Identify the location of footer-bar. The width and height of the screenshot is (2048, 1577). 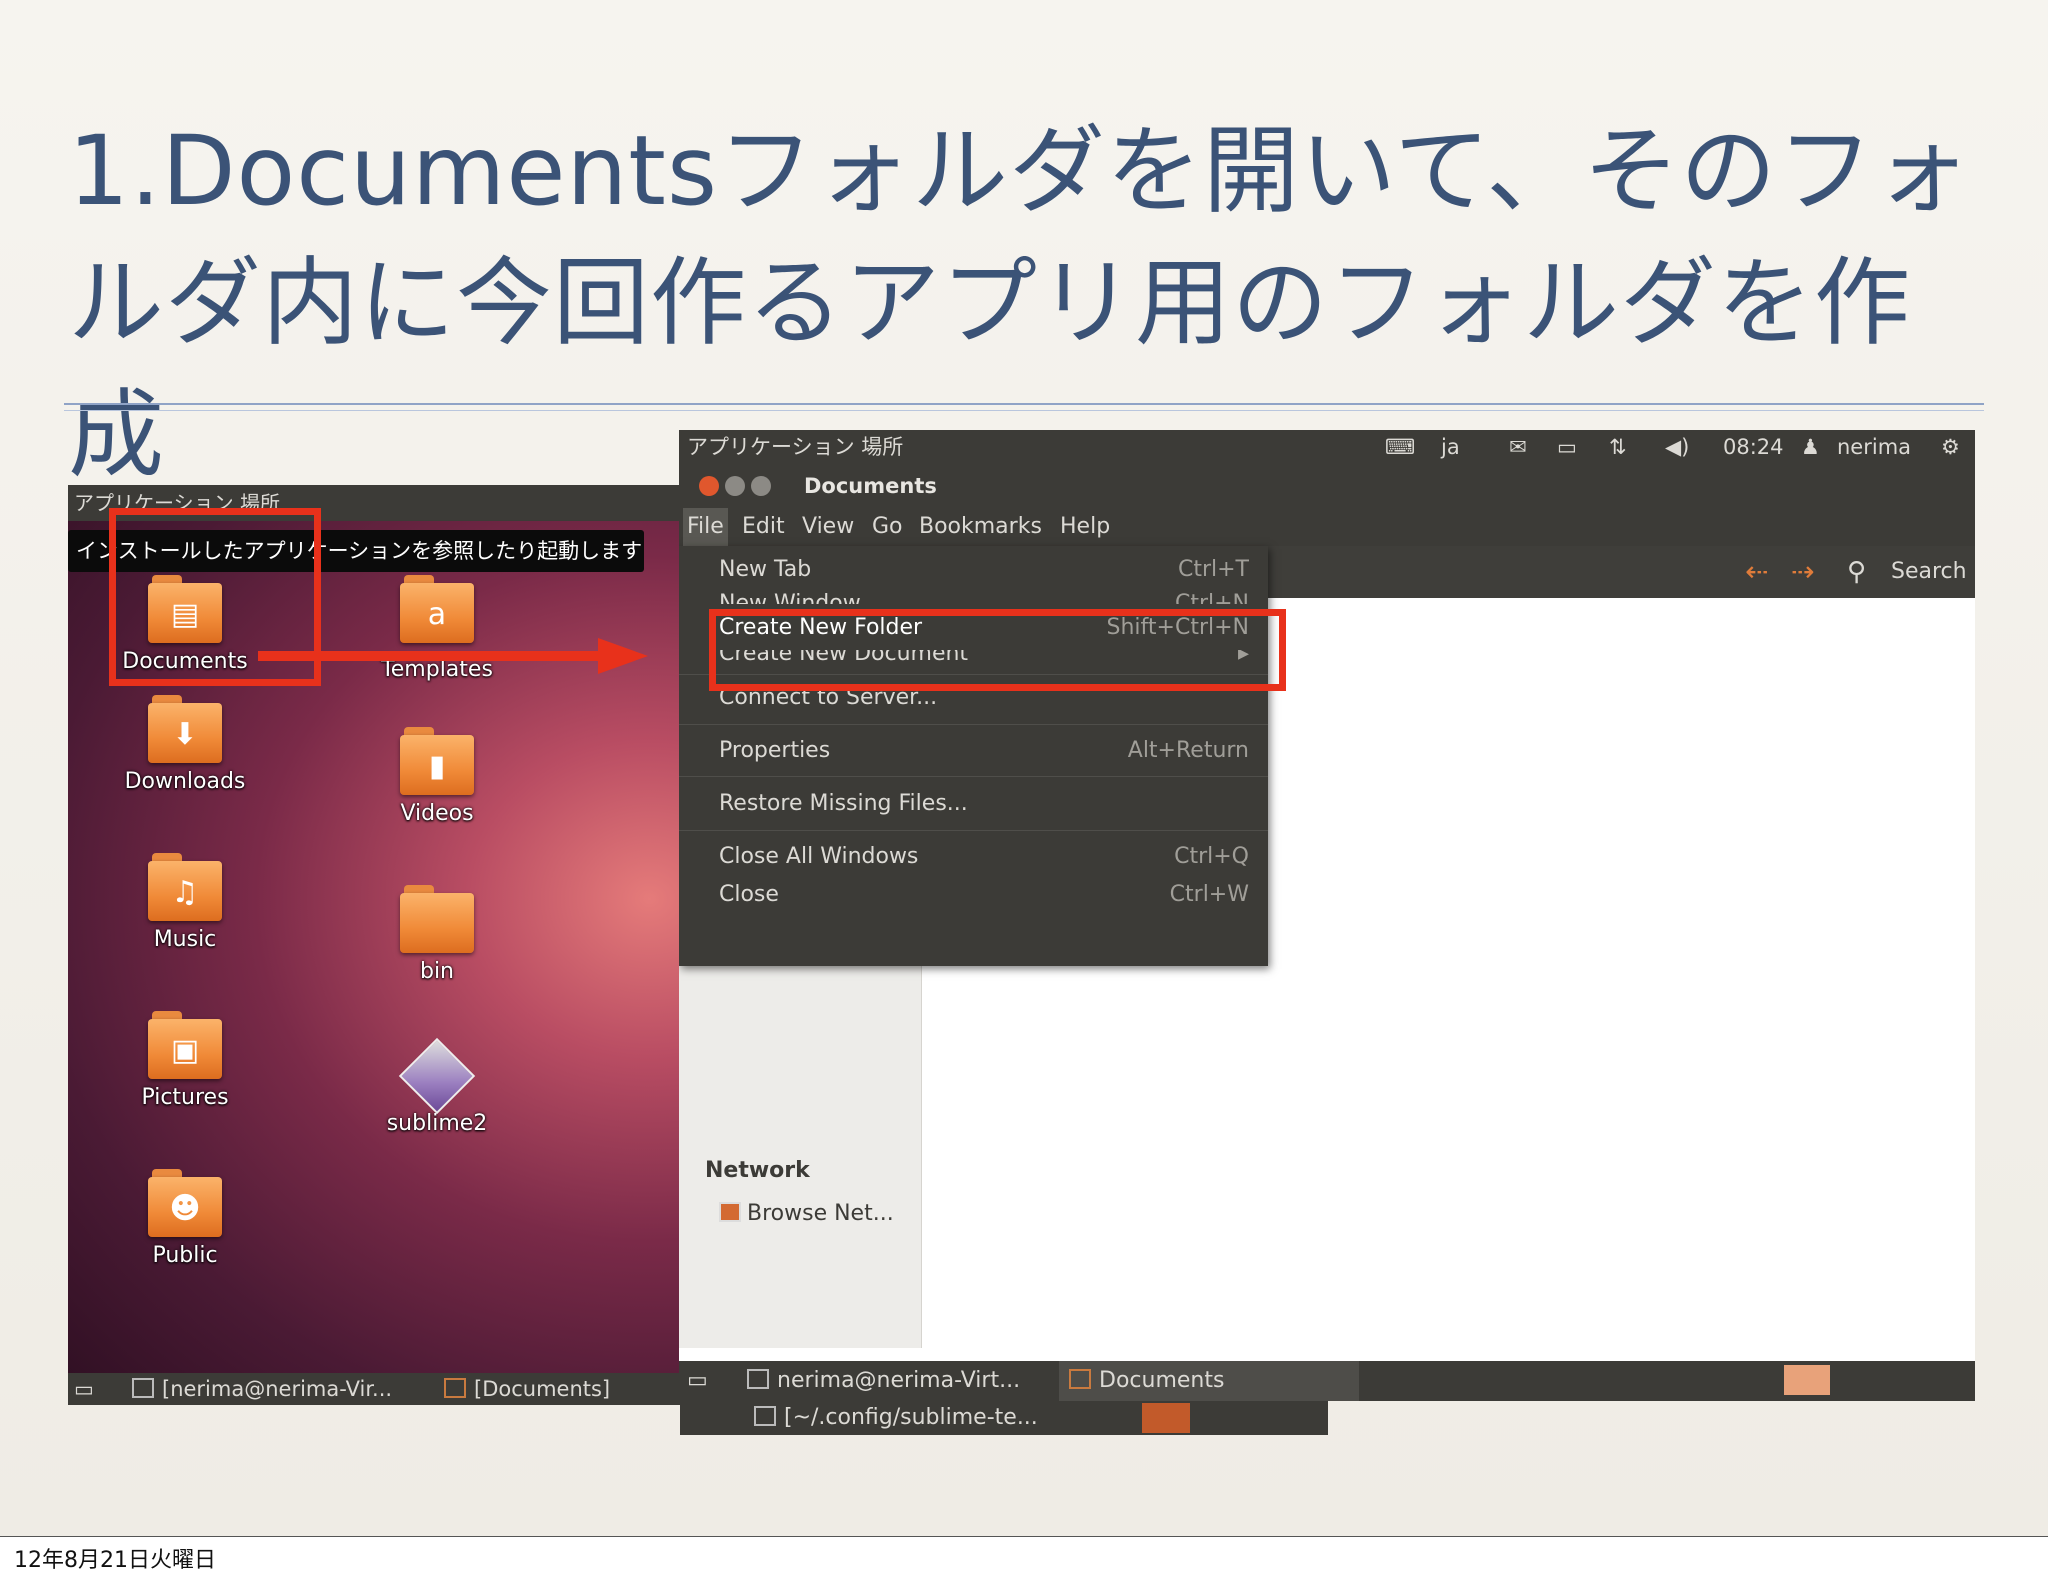
(1024, 1556).